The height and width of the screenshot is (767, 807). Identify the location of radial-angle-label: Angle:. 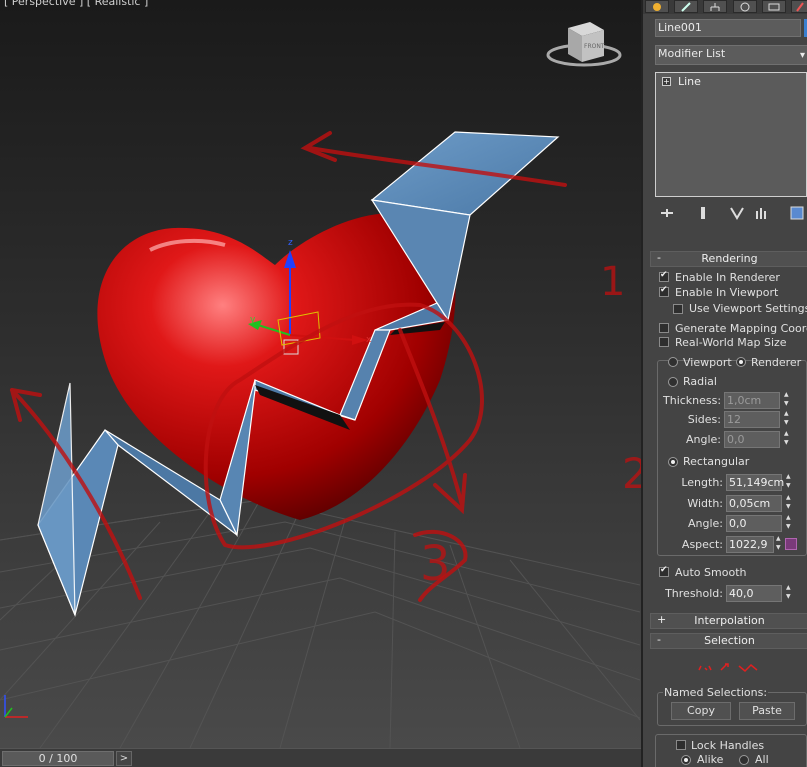
(703, 439).